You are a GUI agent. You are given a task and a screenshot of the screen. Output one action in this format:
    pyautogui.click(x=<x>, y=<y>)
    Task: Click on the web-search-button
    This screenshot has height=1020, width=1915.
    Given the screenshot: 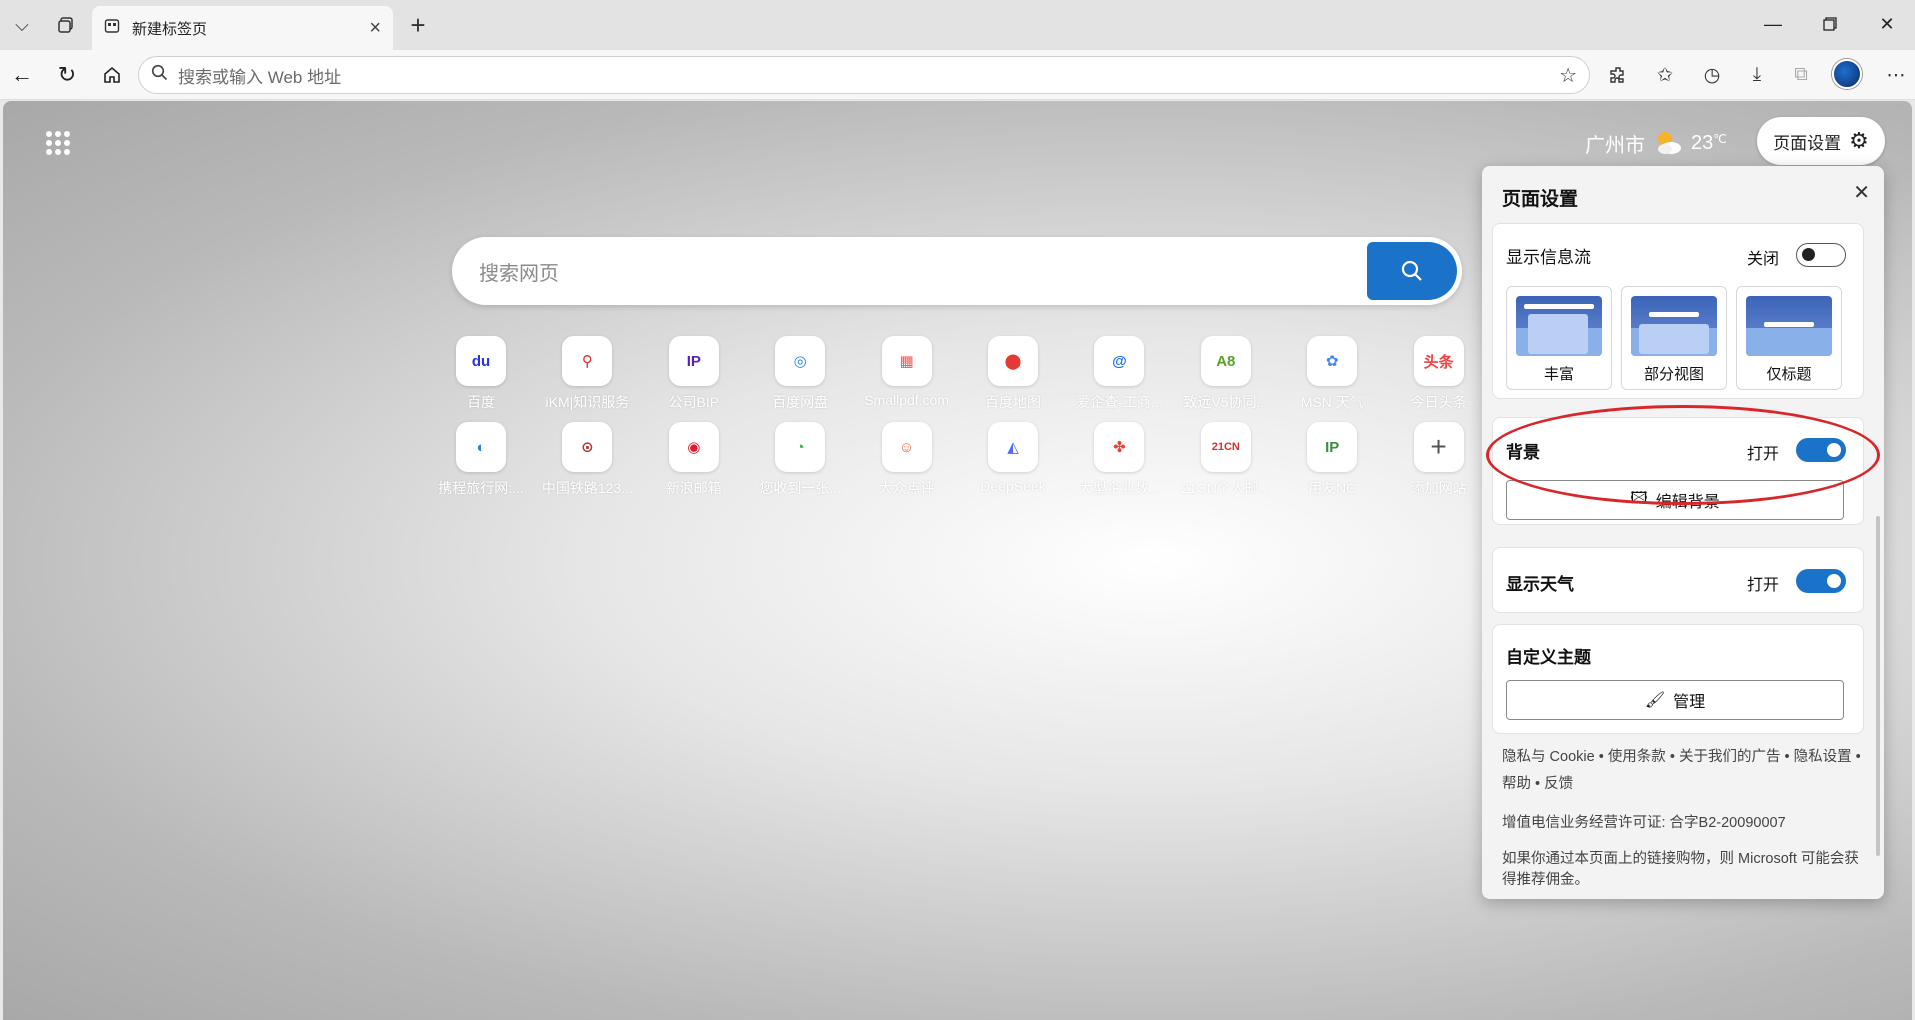 What is the action you would take?
    pyautogui.click(x=1412, y=271)
    